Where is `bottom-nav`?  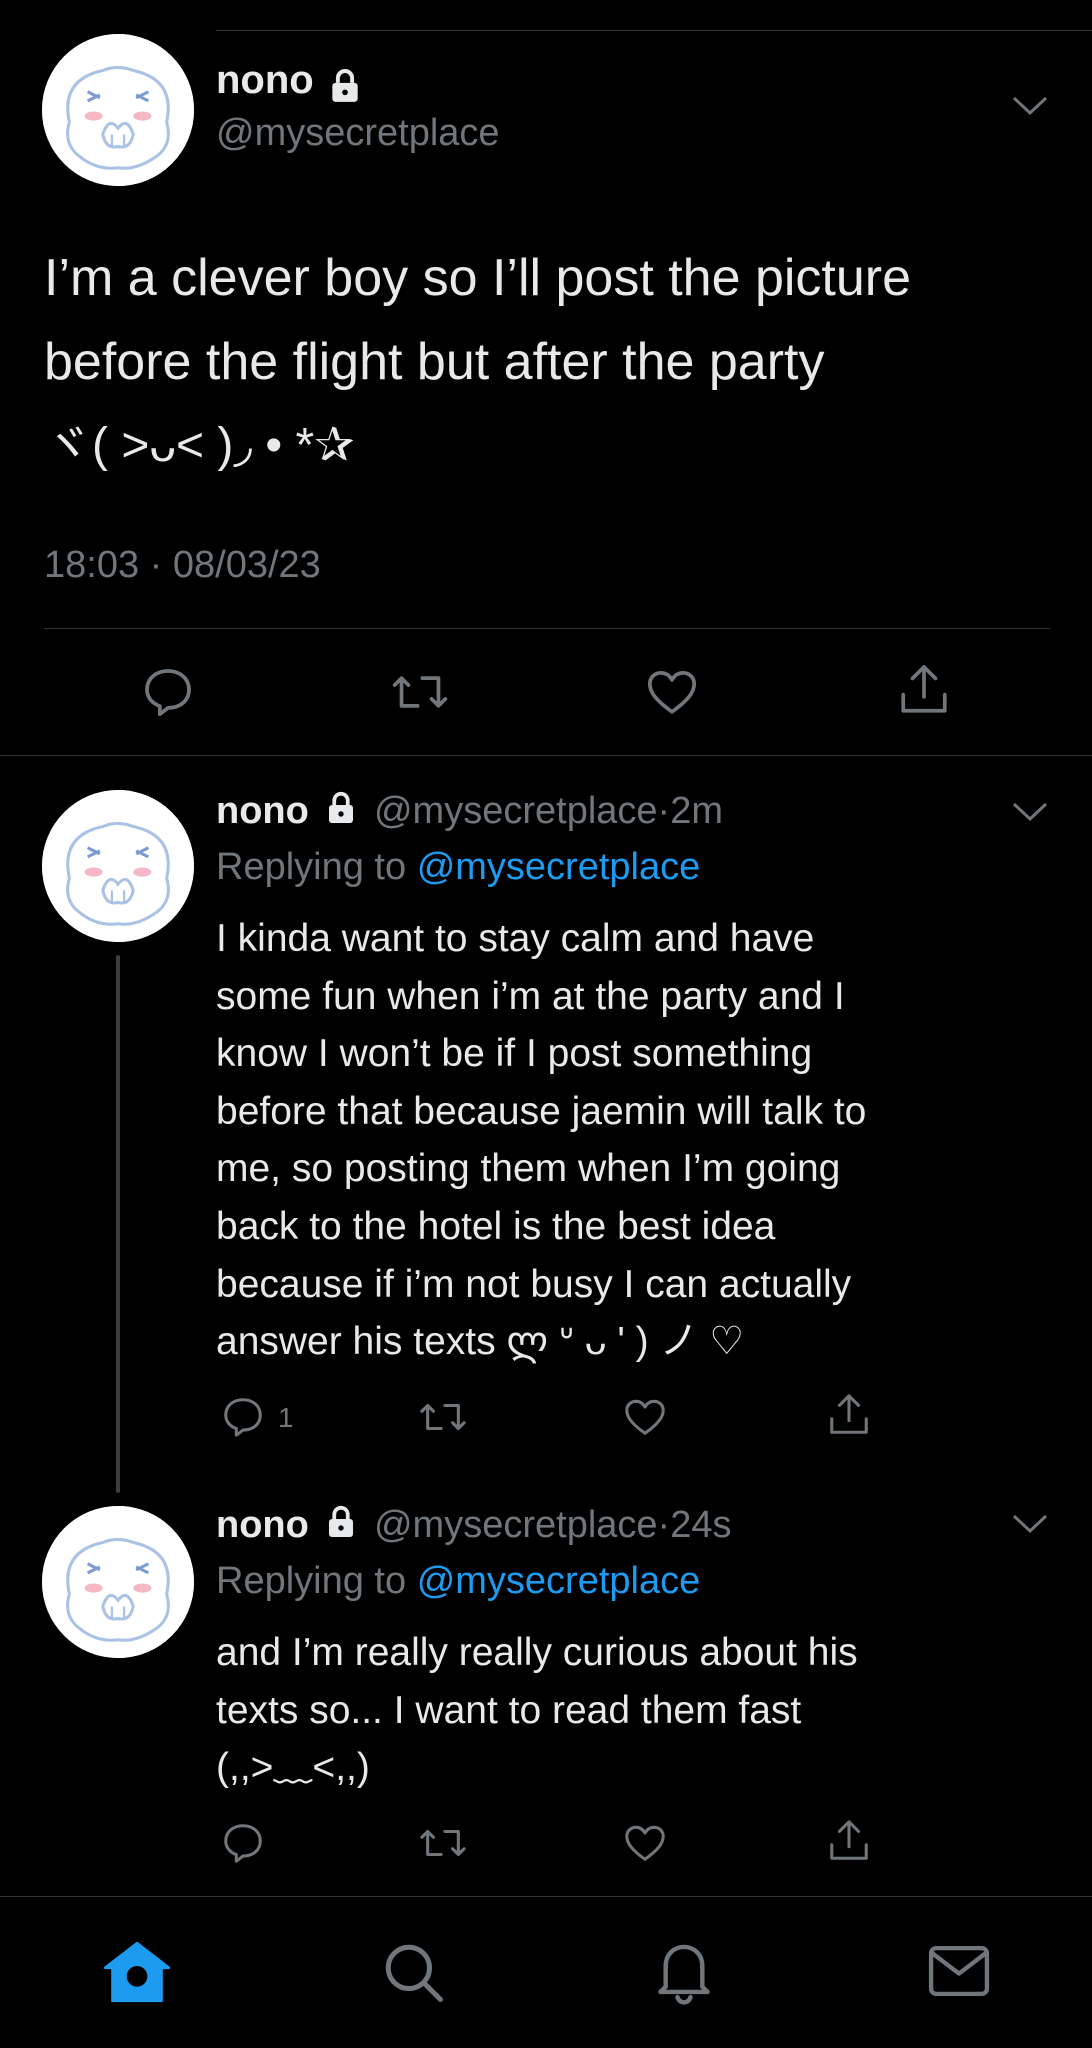
bottom-nav is located at coordinates (546, 1972).